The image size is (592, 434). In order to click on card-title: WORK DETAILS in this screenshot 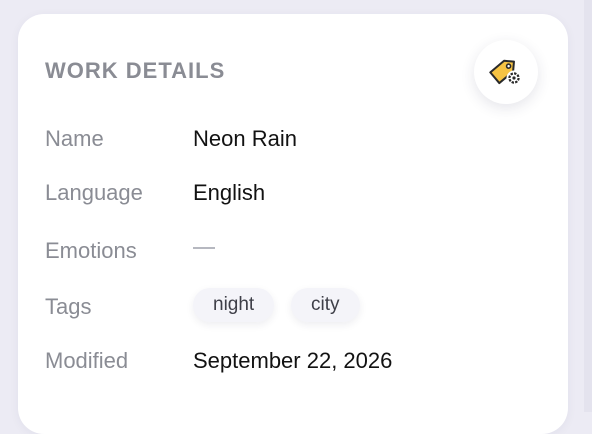, I will do `click(135, 70)`.